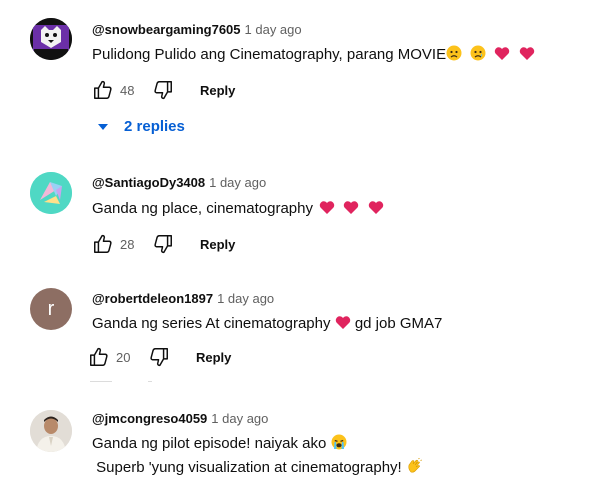  I want to click on avatar-letter: r, so click(51, 308).